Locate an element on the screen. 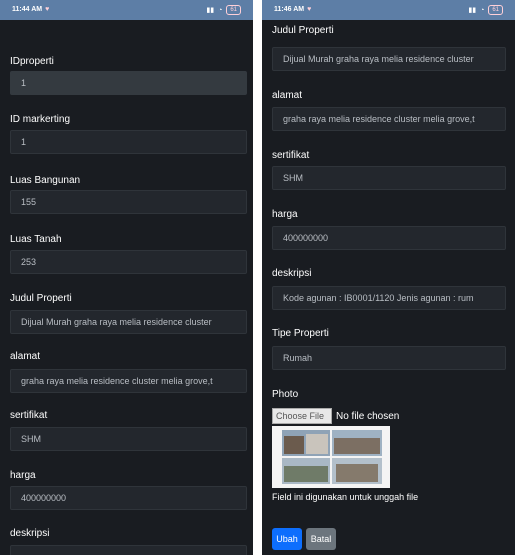 Image resolution: width=515 pixels, height=555 pixels. status-time: 11:46 AM is located at coordinates (289, 9).